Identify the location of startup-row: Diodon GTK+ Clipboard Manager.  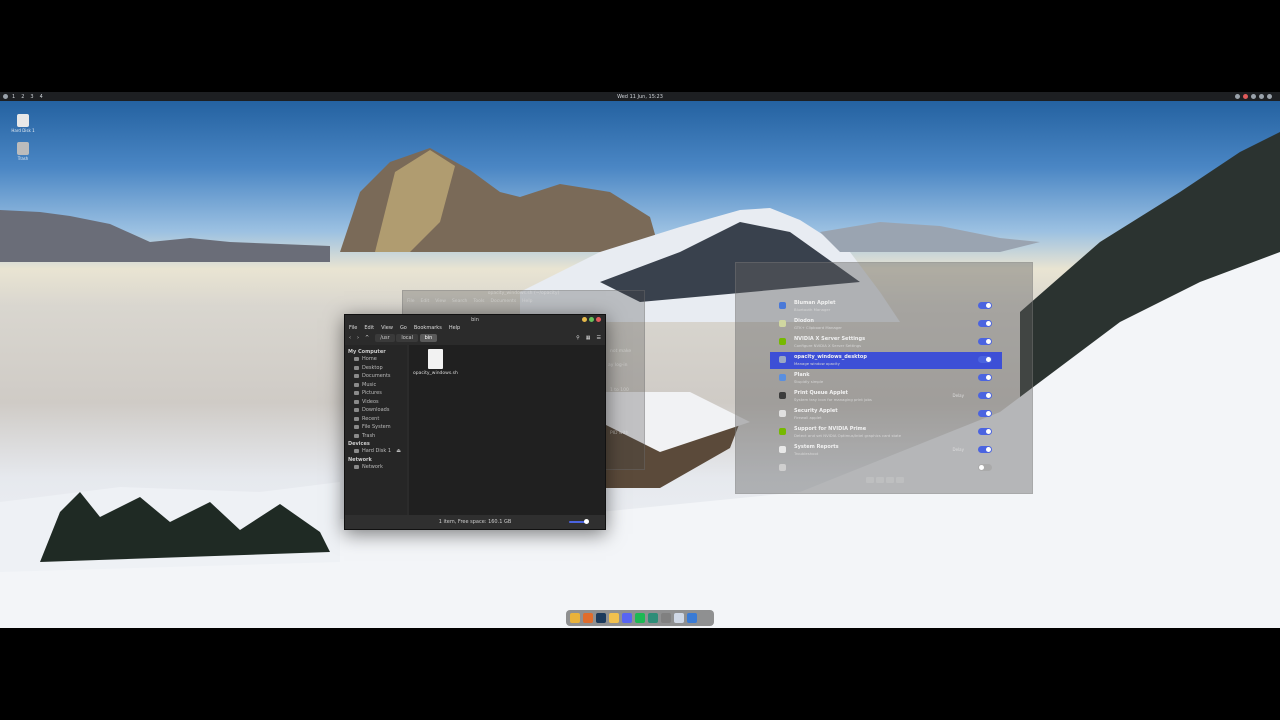
(886, 324).